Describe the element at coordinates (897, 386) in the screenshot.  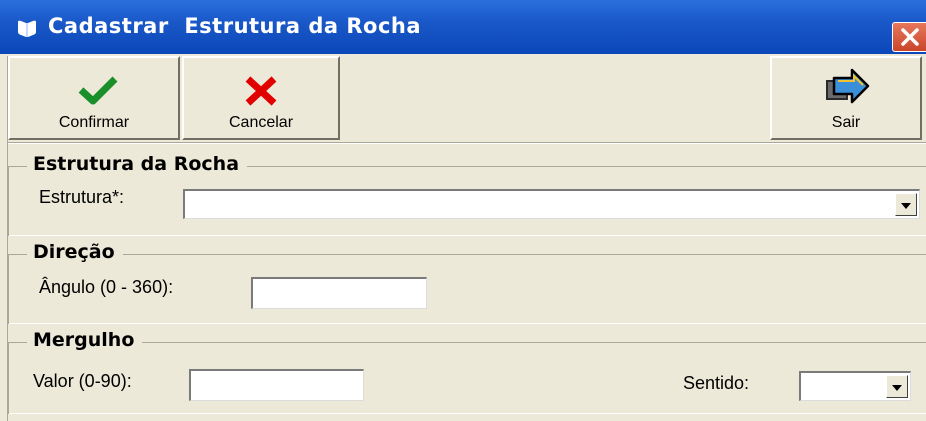
I see `sentido-dropdown-arrow` at that location.